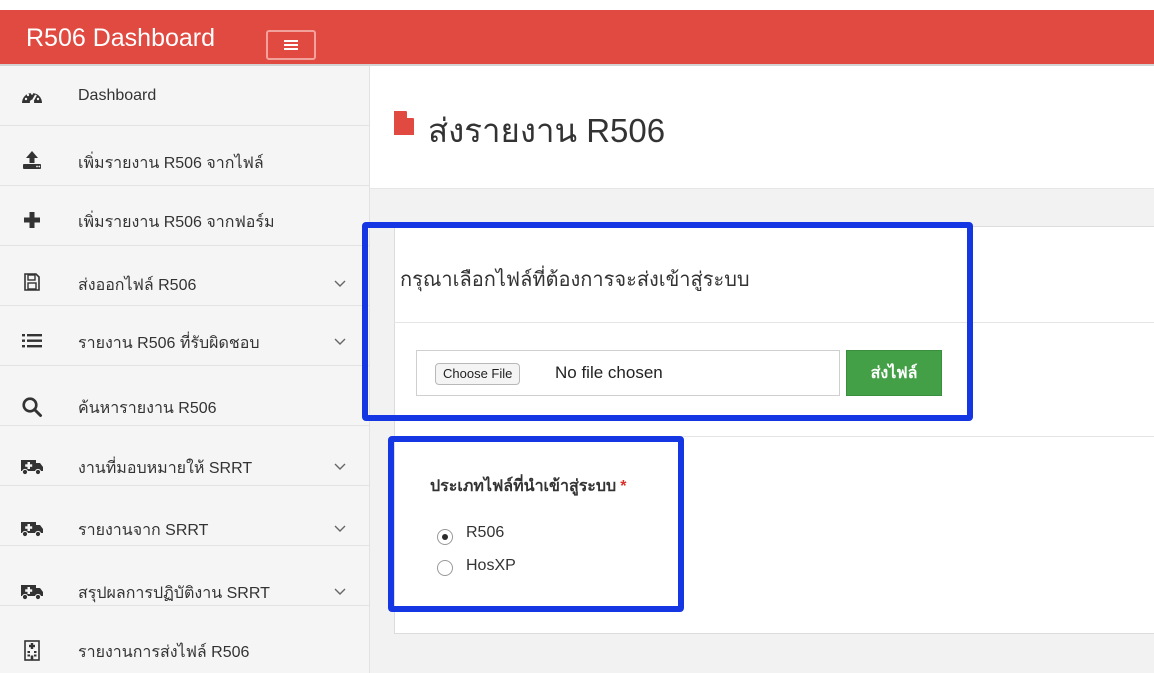 This screenshot has width=1154, height=673. I want to click on top-navbar: R506 Dashboard, so click(577, 38).